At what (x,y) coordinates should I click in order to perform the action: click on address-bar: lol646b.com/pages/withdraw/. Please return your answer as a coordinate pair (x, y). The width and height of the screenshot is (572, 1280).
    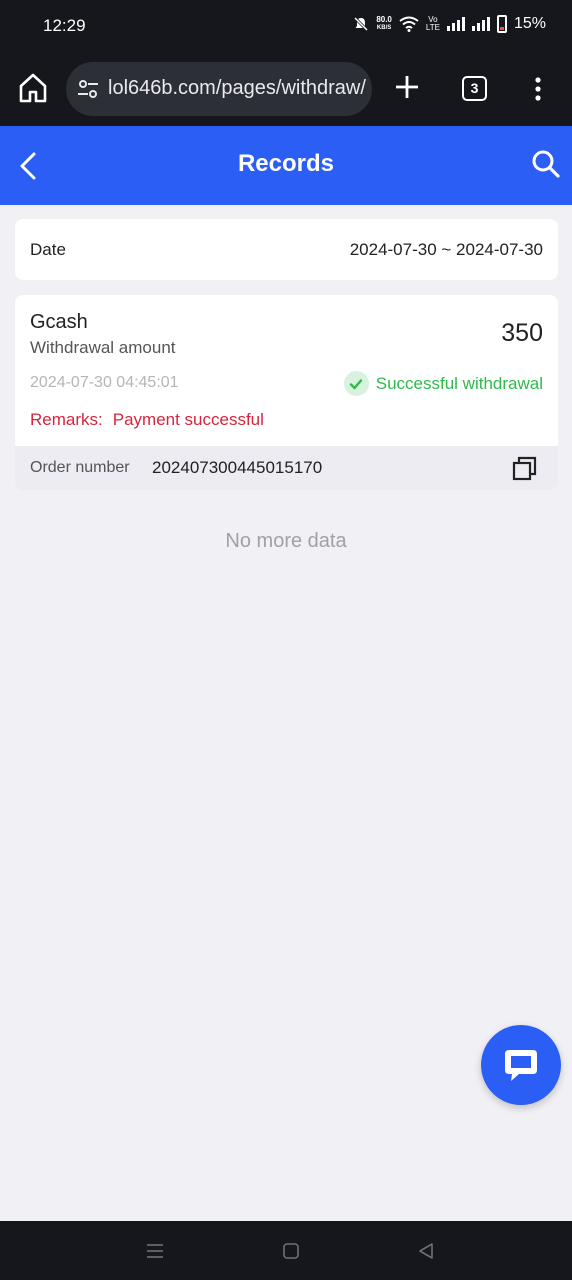
    Looking at the image, I should click on (219, 89).